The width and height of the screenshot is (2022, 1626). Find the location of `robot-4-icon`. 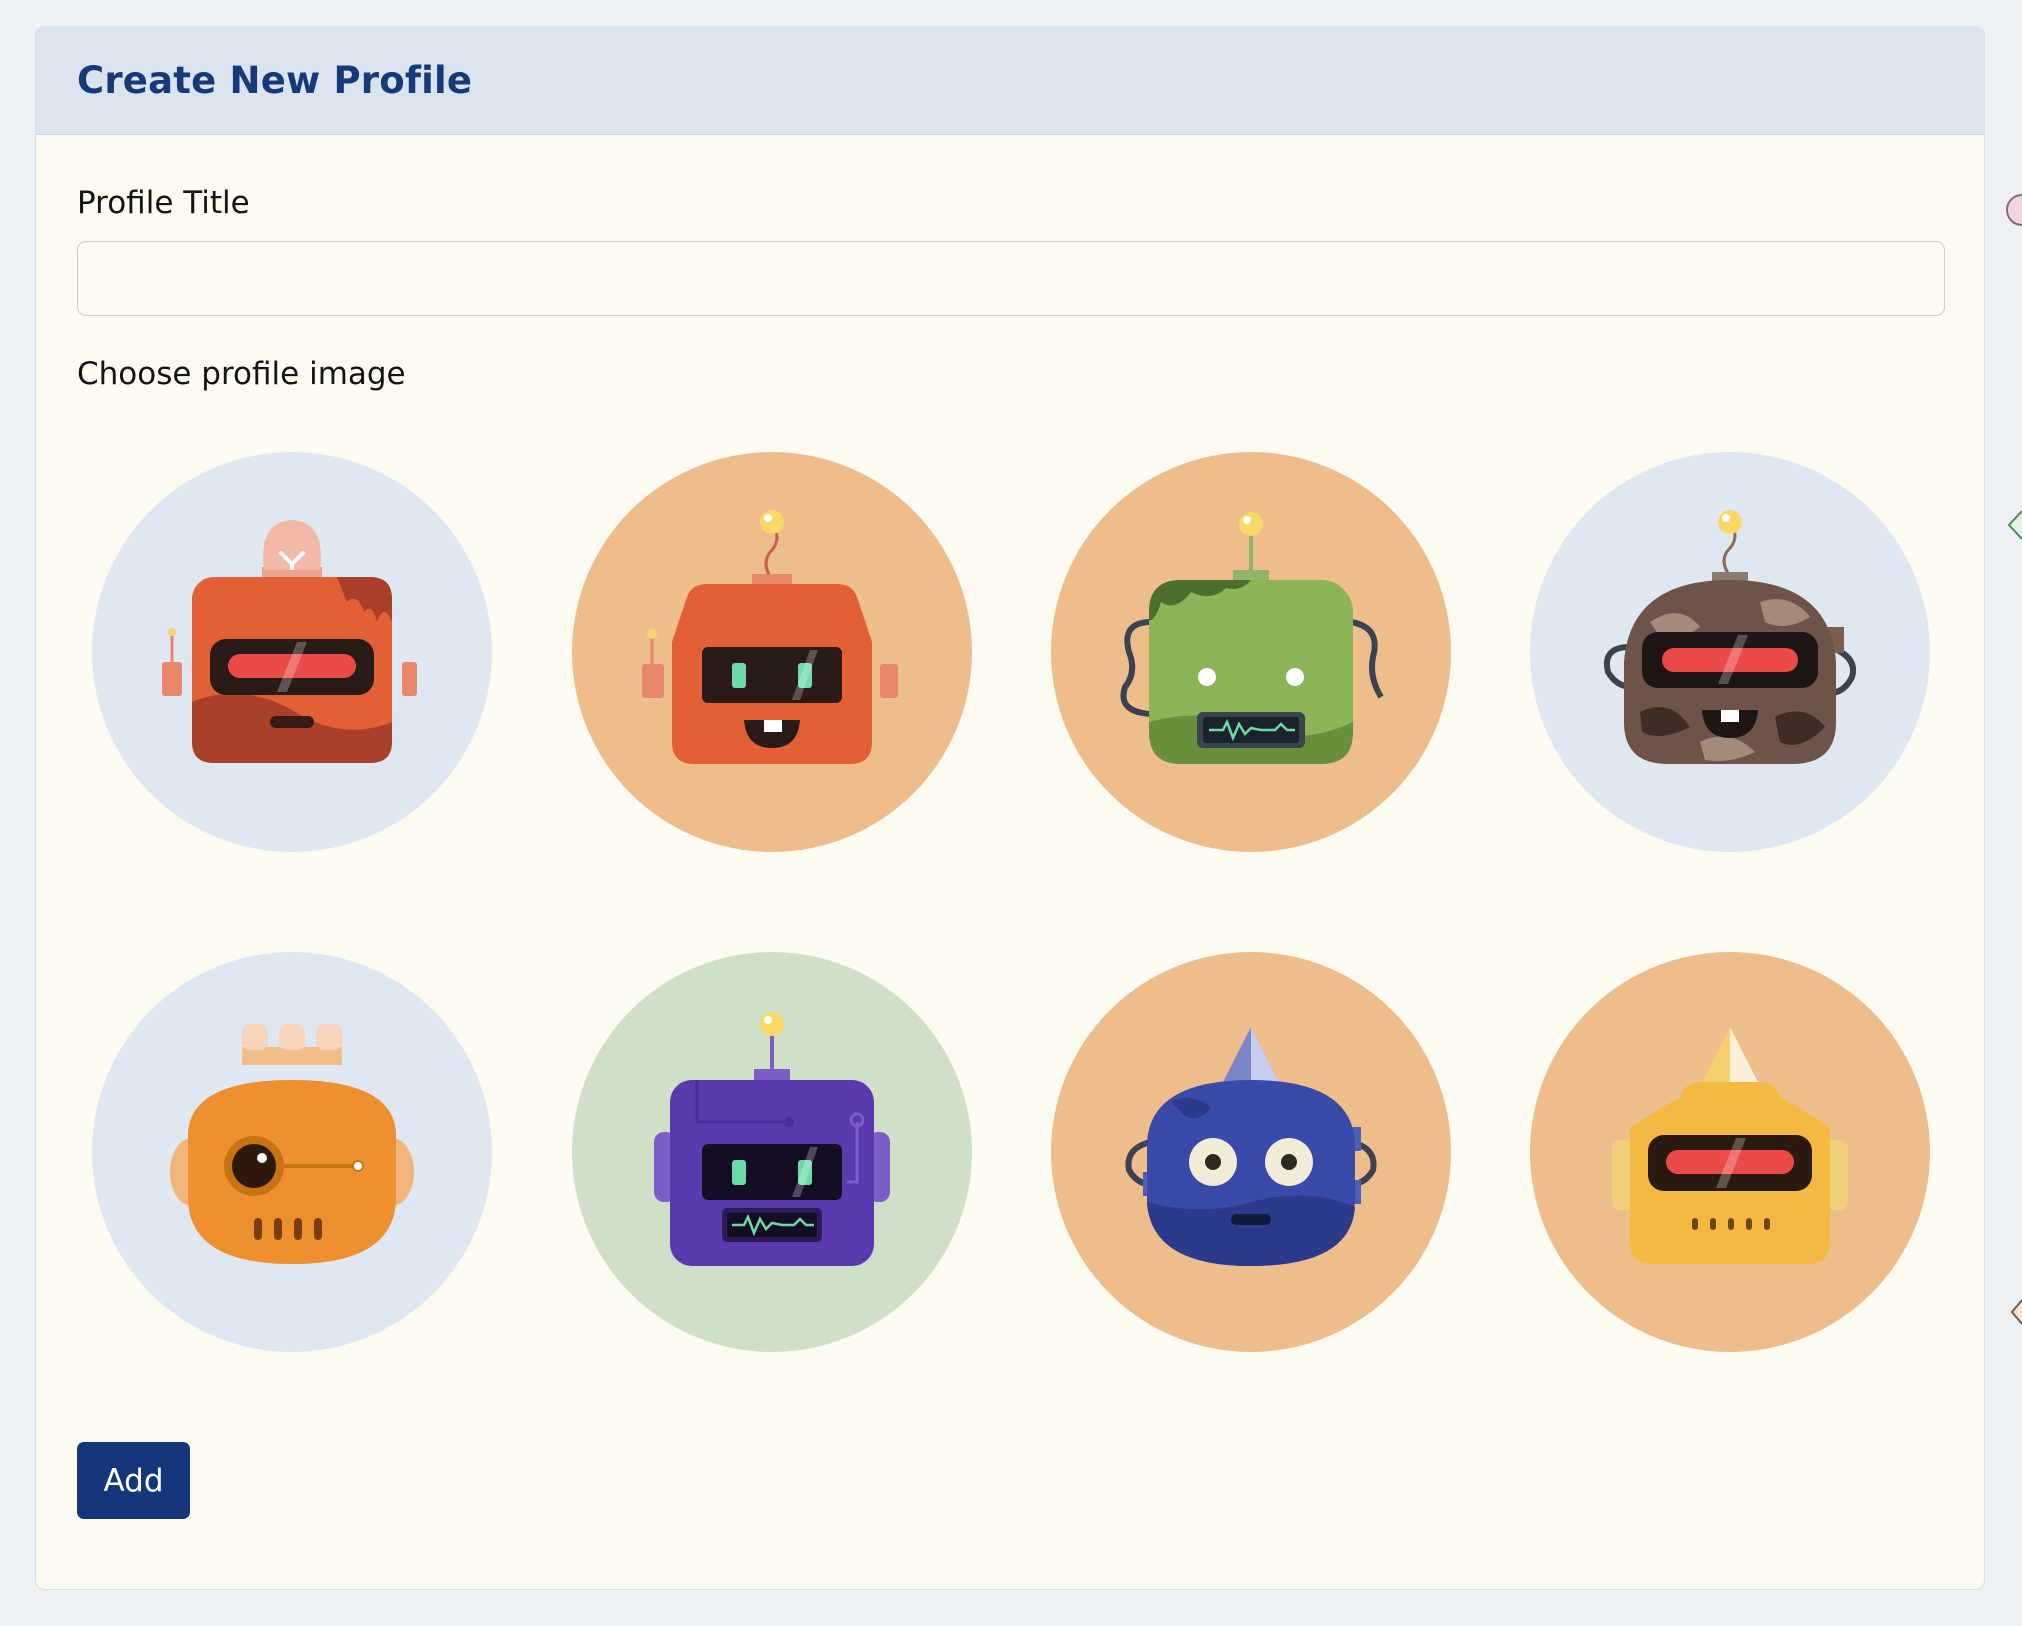

robot-4-icon is located at coordinates (1730, 652).